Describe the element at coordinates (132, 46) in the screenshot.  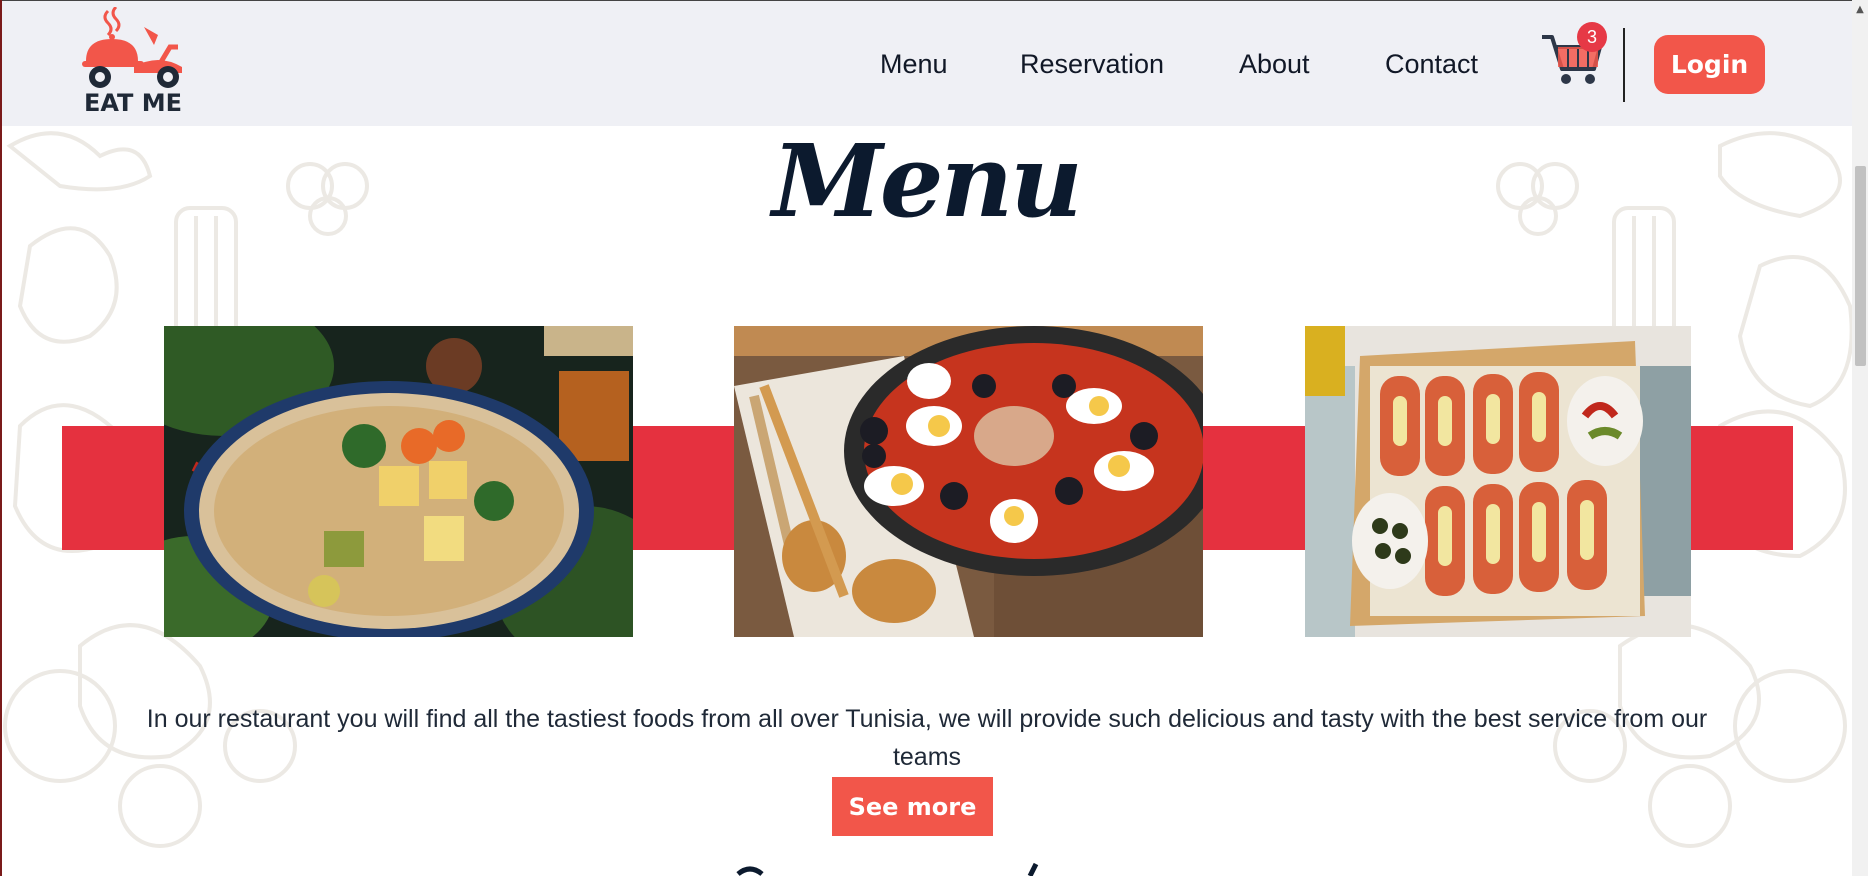
I see `delivery-scooter-icon` at that location.